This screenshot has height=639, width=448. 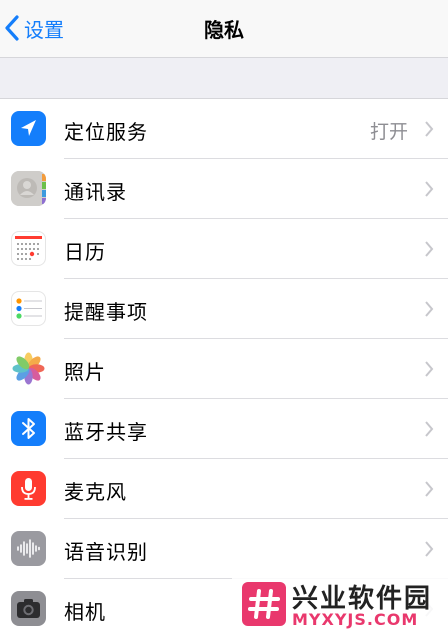 What do you see at coordinates (28, 428) in the screenshot?
I see `bluetooth-icon` at bounding box center [28, 428].